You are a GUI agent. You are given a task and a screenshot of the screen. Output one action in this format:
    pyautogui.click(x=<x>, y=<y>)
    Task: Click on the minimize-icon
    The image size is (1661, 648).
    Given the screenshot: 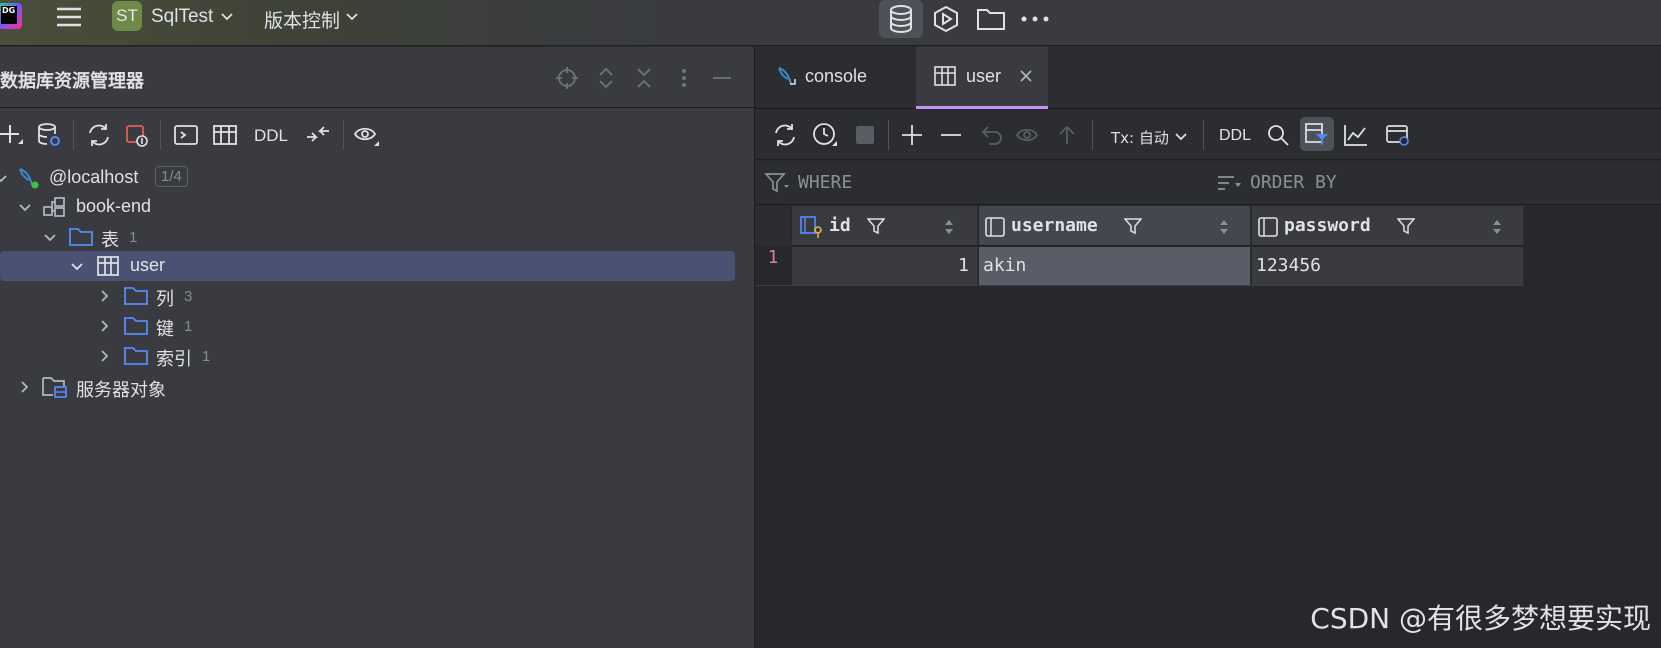 What is the action you would take?
    pyautogui.click(x=722, y=78)
    